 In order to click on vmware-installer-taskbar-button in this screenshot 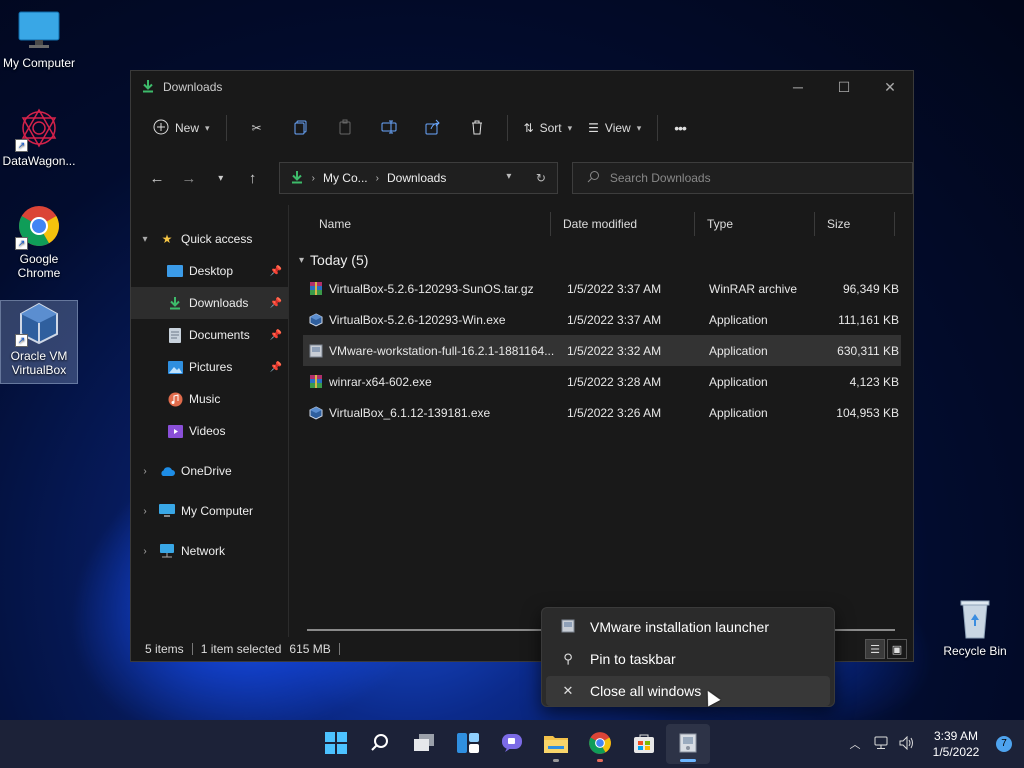, I will do `click(688, 744)`.